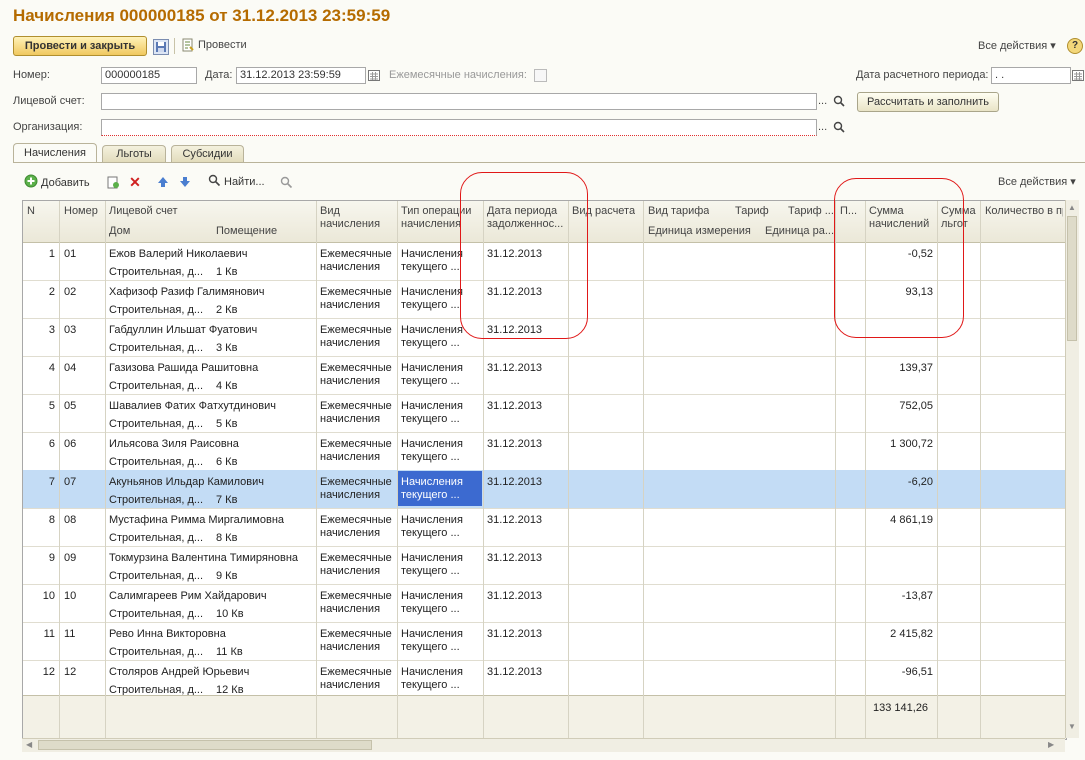 This screenshot has width=1085, height=760. What do you see at coordinates (55, 152) in the screenshot?
I see `tab-accruals: Начисления` at bounding box center [55, 152].